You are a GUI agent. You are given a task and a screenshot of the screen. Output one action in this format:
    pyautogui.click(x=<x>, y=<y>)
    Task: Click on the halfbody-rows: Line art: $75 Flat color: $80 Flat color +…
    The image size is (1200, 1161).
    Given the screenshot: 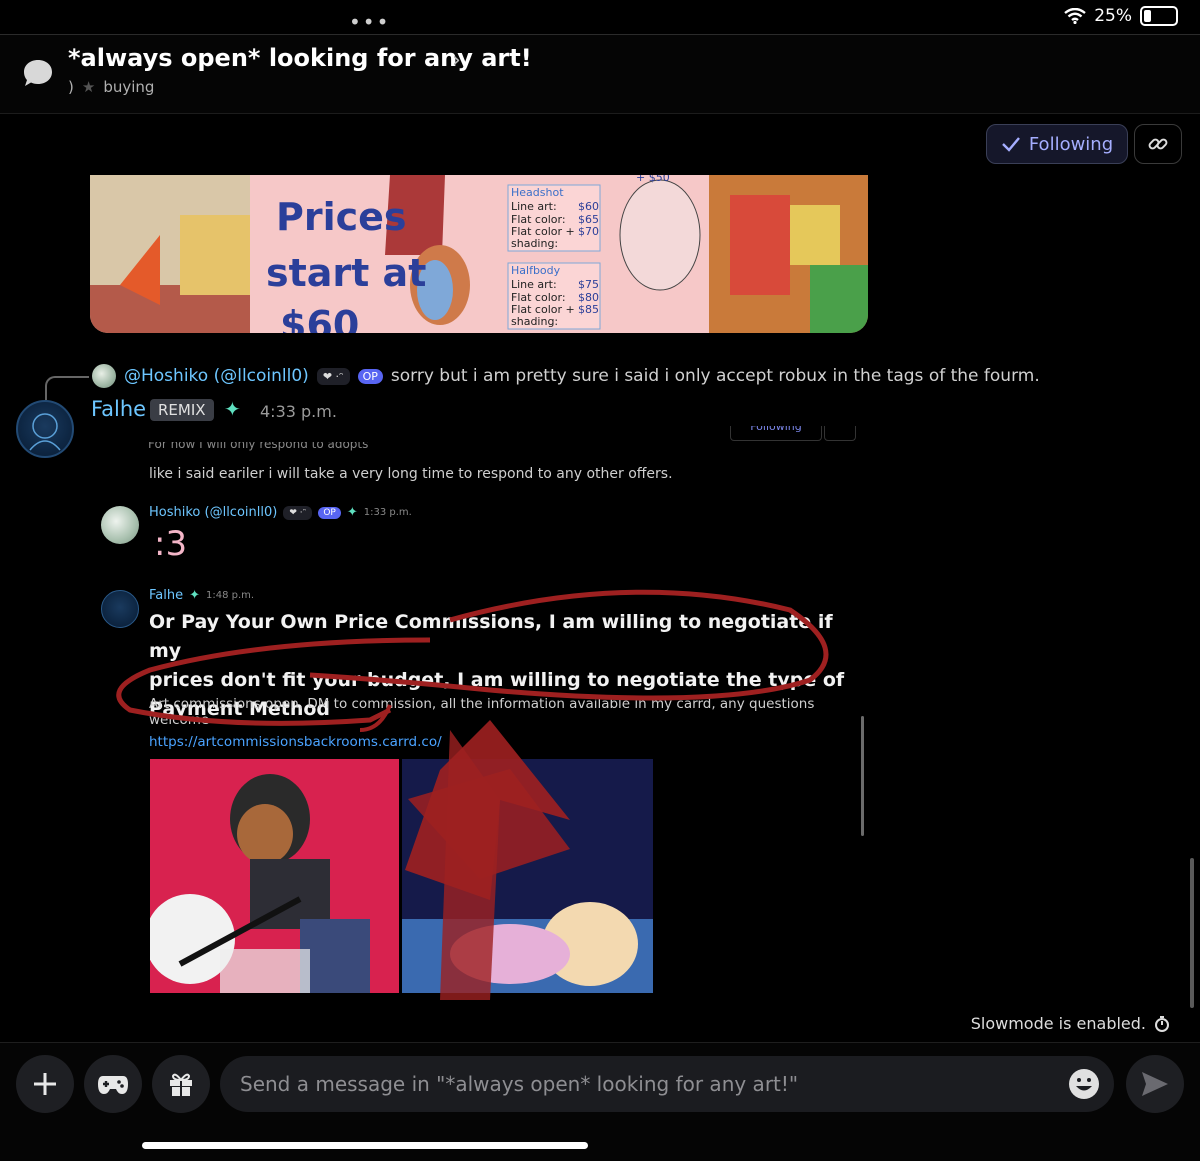 What is the action you would take?
    pyautogui.click(x=555, y=303)
    